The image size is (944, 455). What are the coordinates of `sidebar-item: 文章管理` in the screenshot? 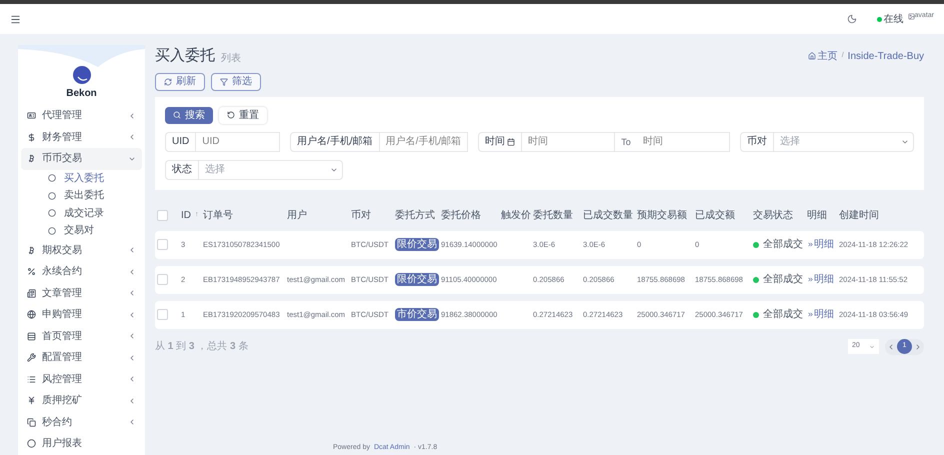 It's located at (81, 293).